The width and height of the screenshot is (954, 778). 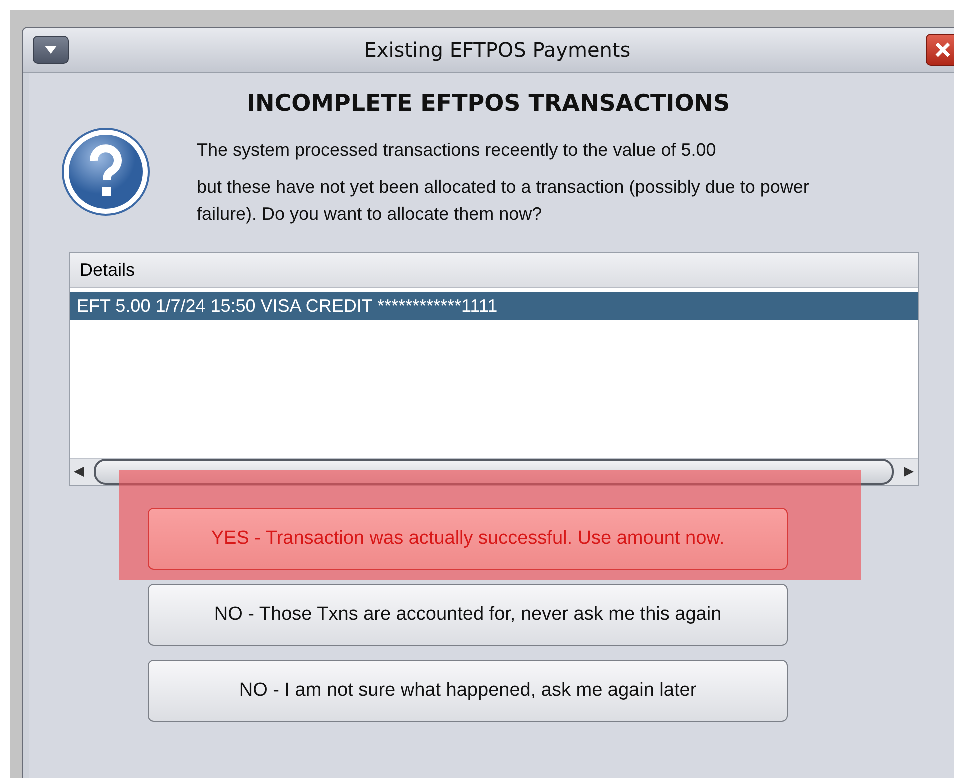 I want to click on question-icon, so click(x=106, y=172).